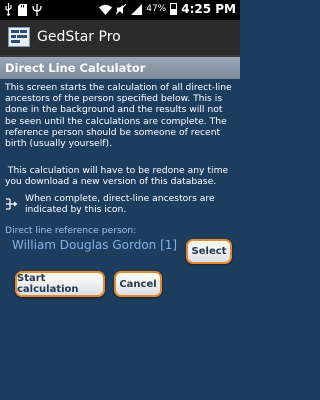  Describe the element at coordinates (120, 68) in the screenshot. I see `section-title: Direct Line Calculator` at that location.